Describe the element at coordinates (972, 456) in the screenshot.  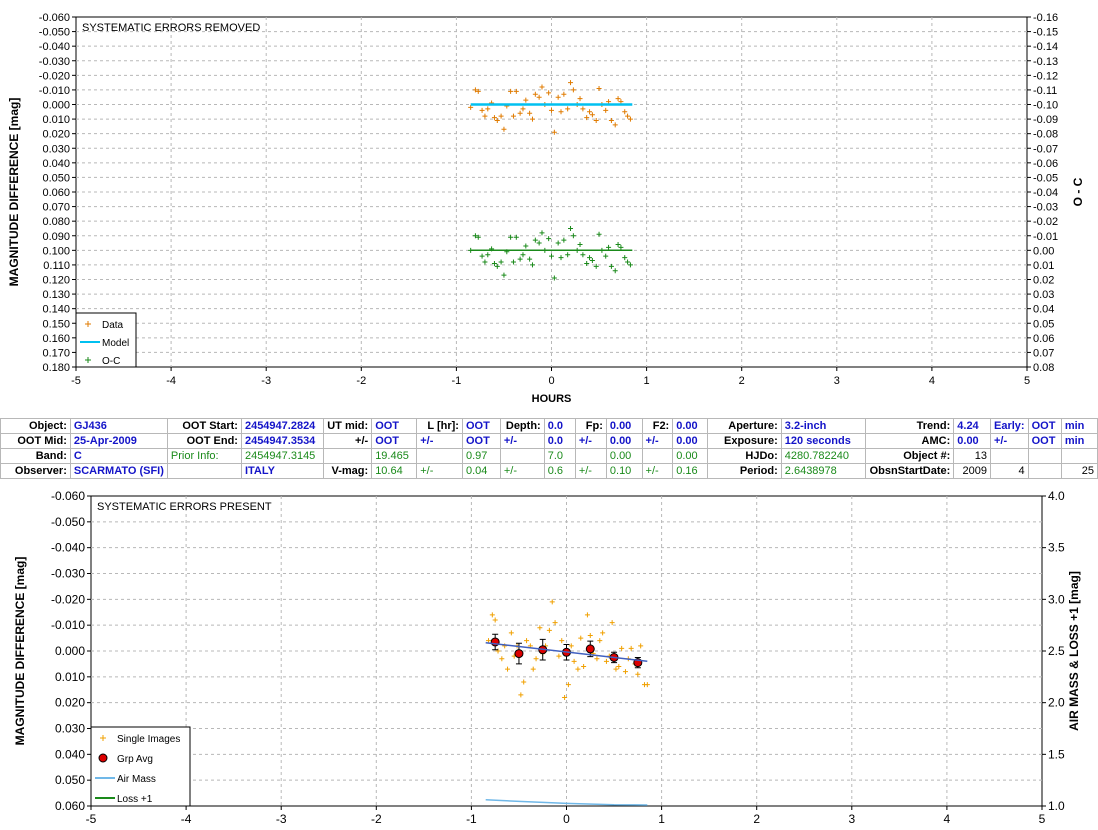
I see `info-value: 13` at that location.